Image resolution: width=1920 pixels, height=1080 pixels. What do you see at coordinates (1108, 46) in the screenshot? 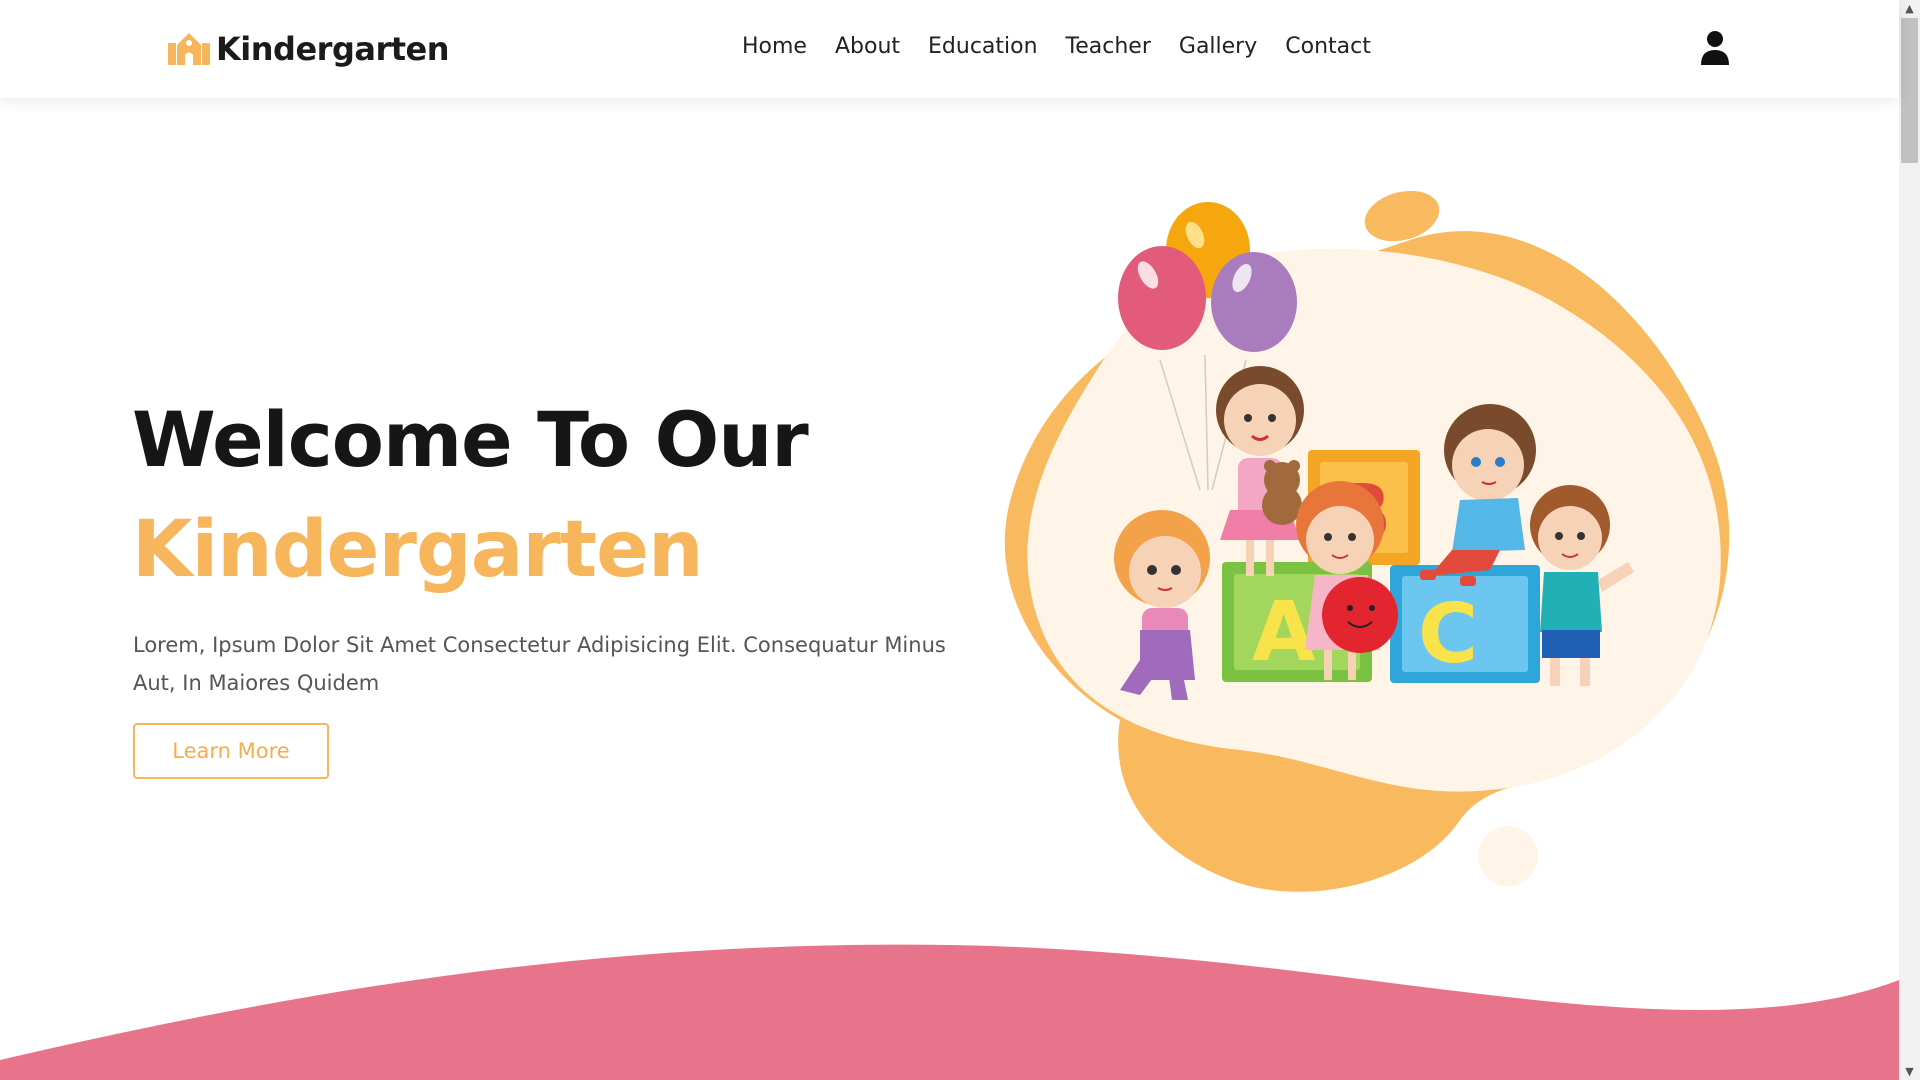
I see `nav-item-teacher: Teacher` at bounding box center [1108, 46].